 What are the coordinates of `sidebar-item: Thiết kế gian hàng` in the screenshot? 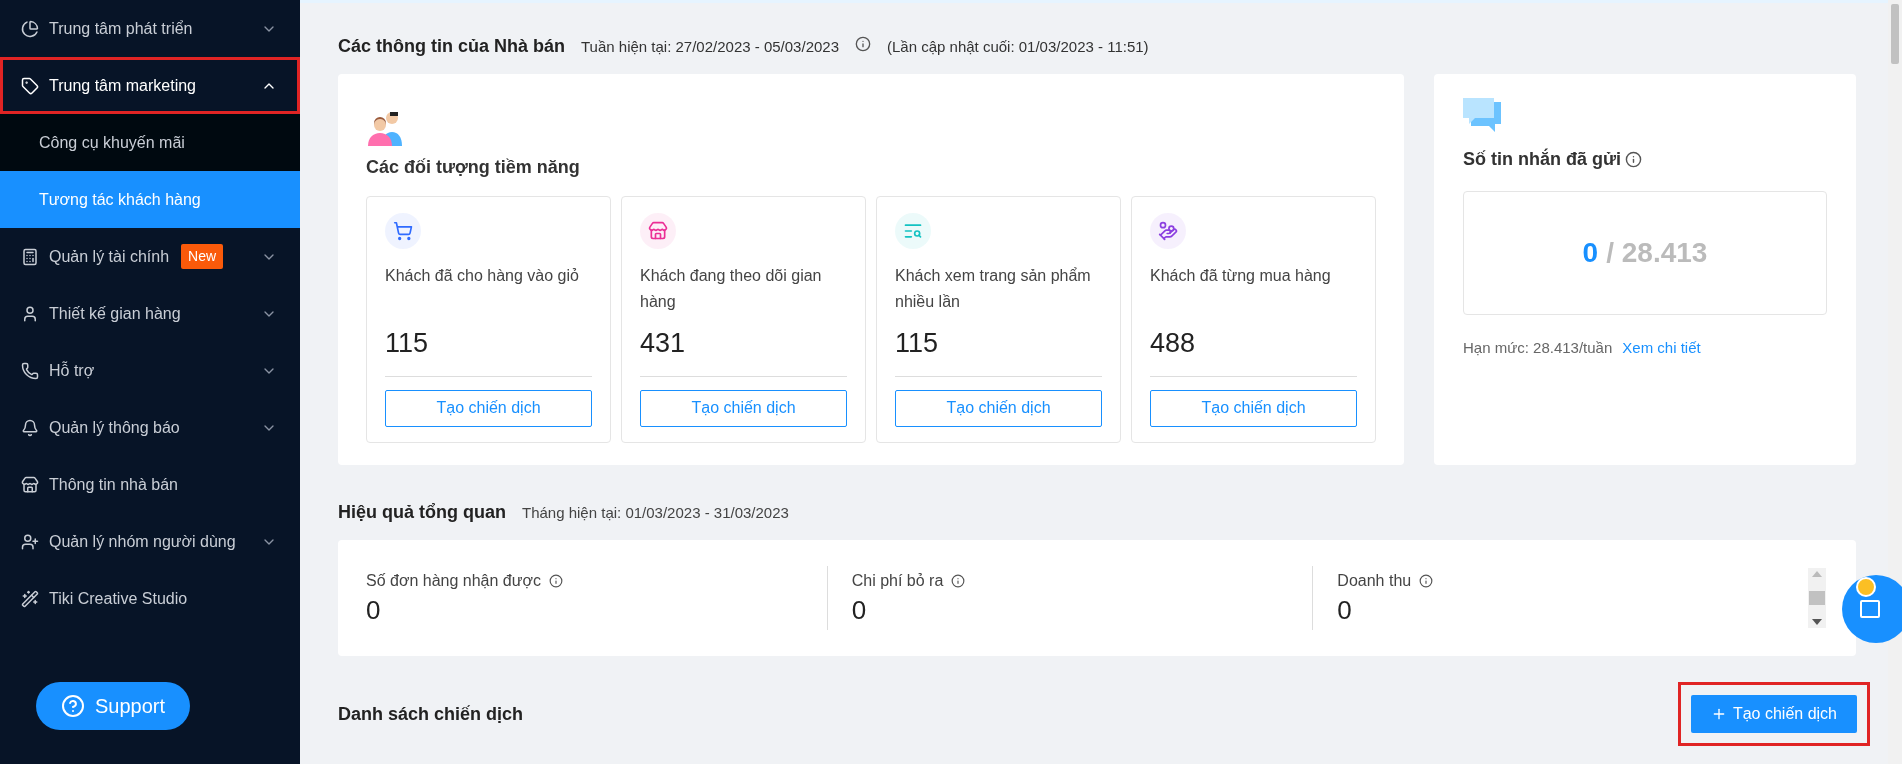 It's located at (150, 313).